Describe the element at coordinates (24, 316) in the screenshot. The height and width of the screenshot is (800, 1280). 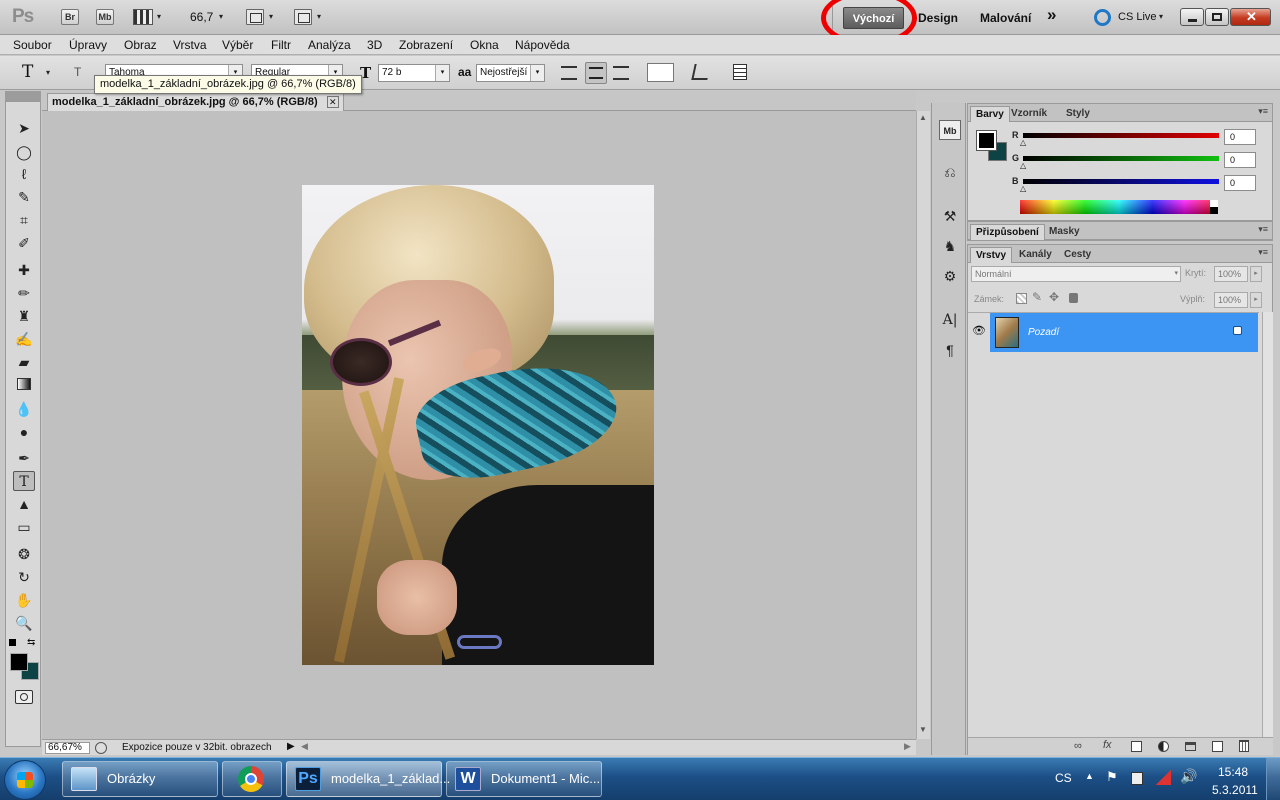
I see `clone-stamp-tool-icon: ♜` at that location.